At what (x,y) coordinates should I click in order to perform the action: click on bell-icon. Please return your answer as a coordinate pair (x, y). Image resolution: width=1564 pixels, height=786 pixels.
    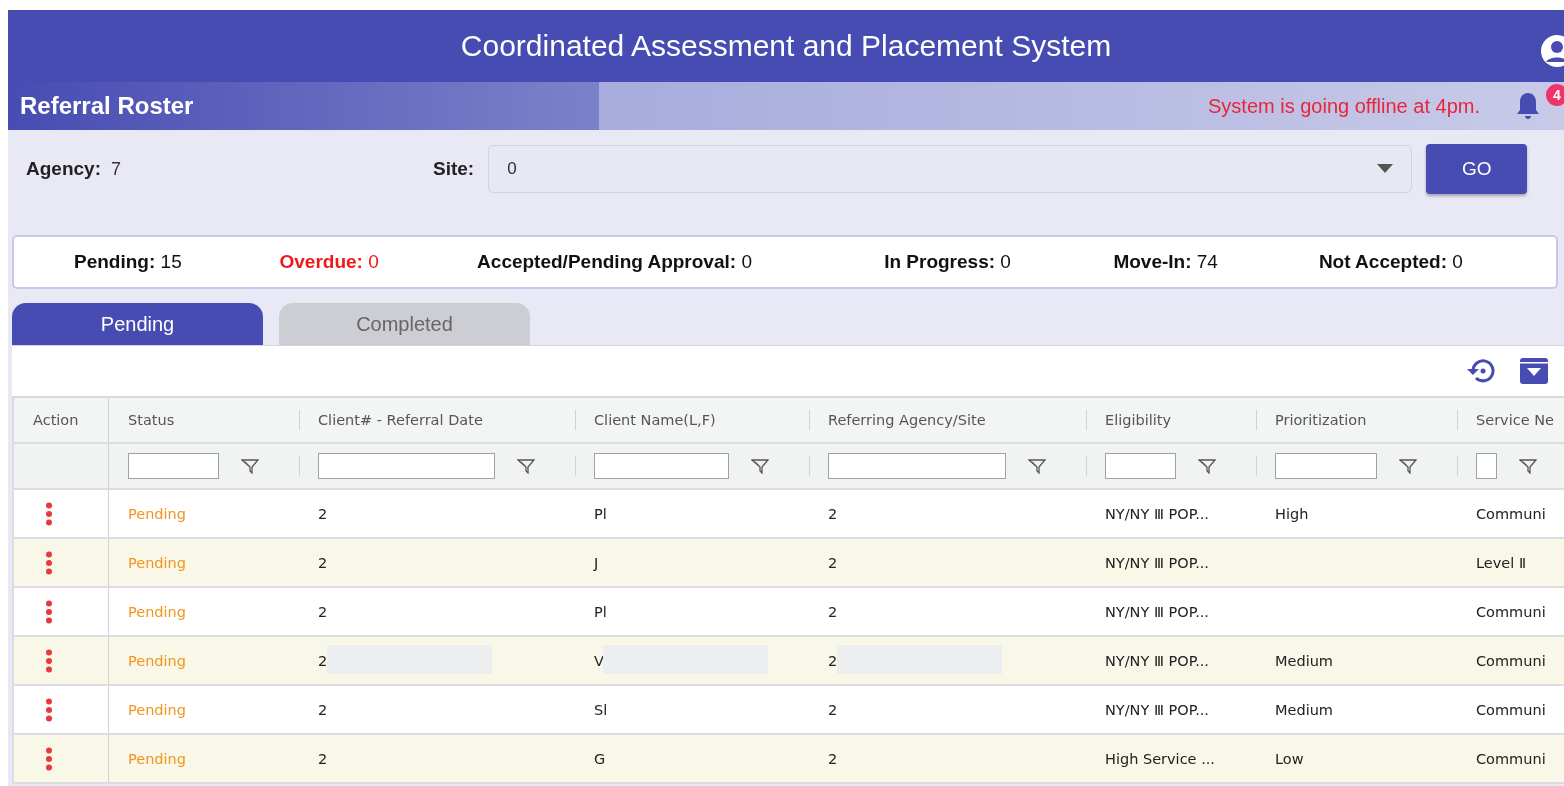
    Looking at the image, I should click on (1528, 106).